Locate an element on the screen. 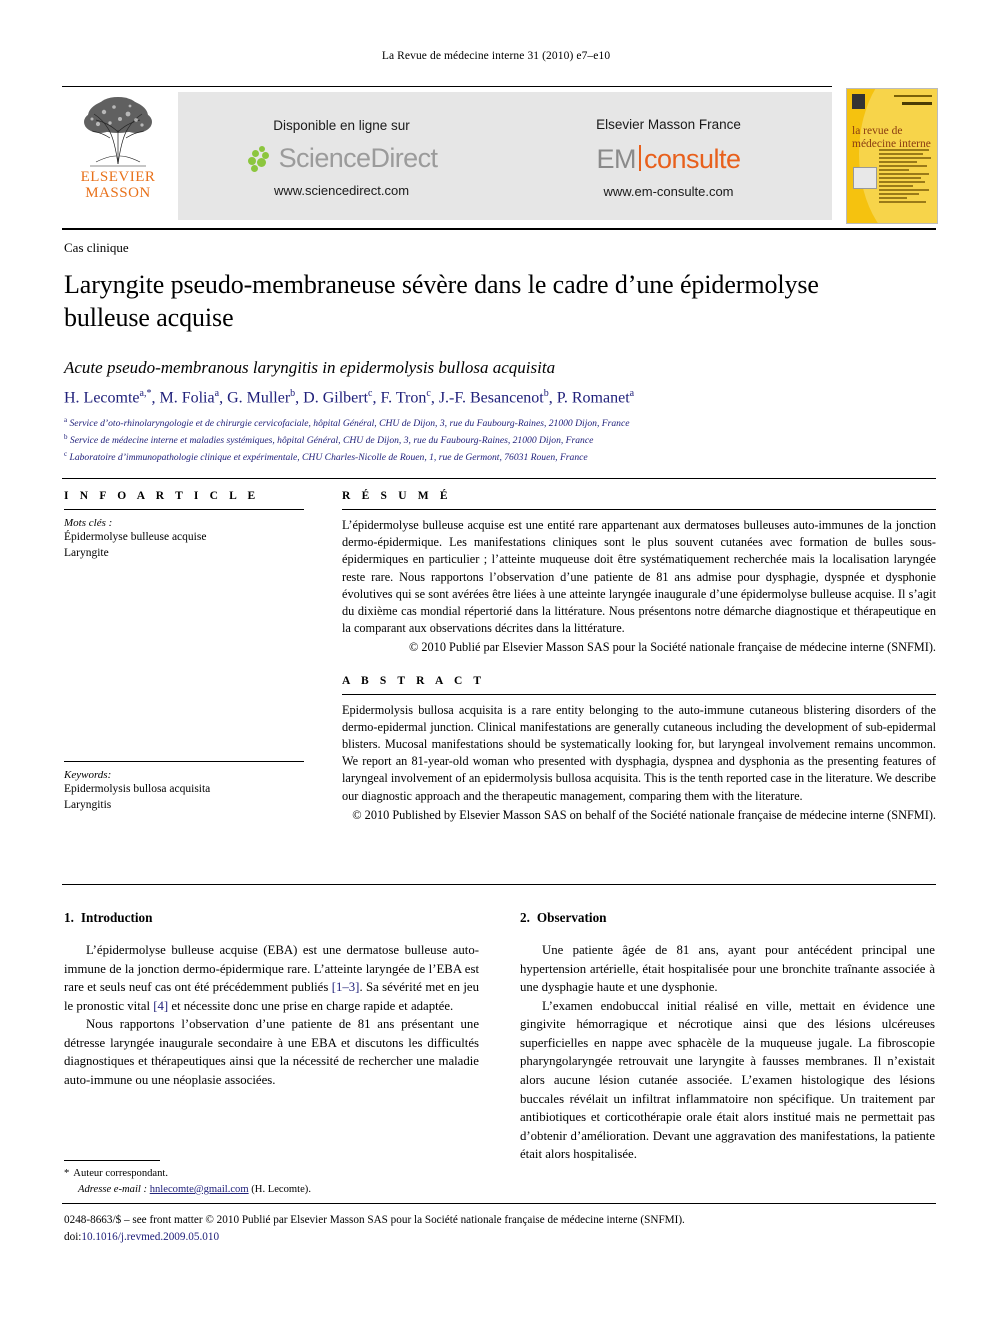  keyword-fr-2: Laryngite is located at coordinates (86, 552).